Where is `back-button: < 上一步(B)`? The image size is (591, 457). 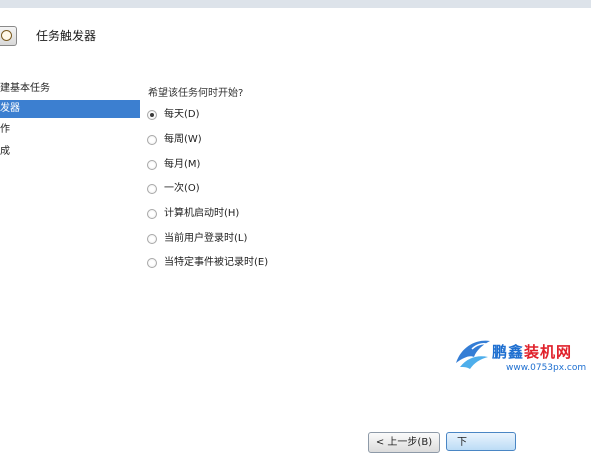 back-button: < 上一步(B) is located at coordinates (404, 442).